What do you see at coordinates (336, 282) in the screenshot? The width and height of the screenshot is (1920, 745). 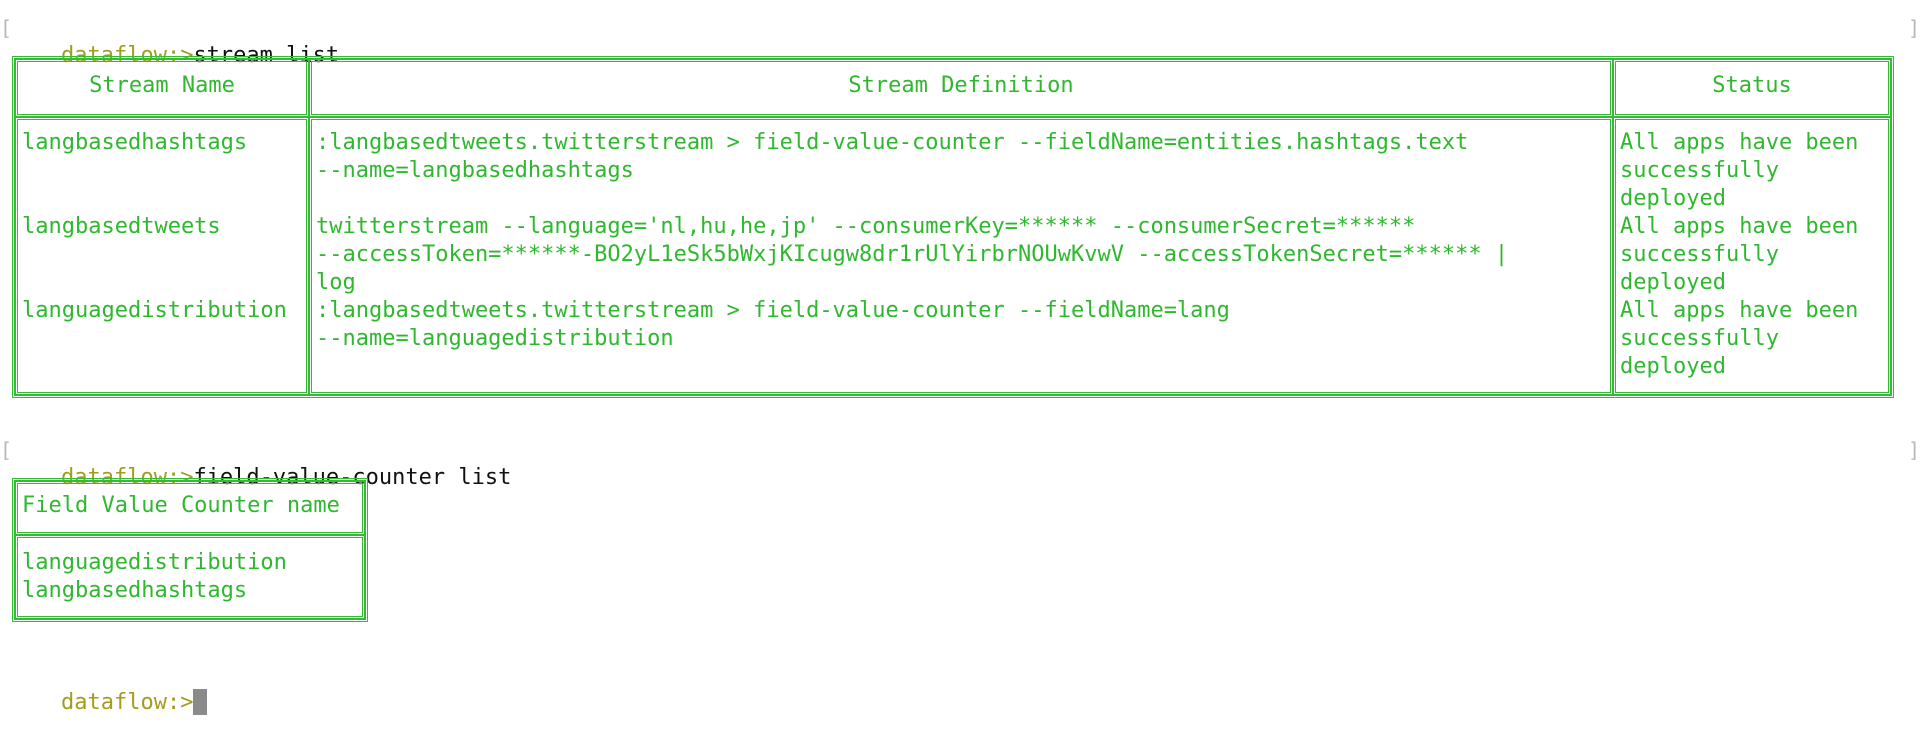 I see `stream-definition-line: log` at bounding box center [336, 282].